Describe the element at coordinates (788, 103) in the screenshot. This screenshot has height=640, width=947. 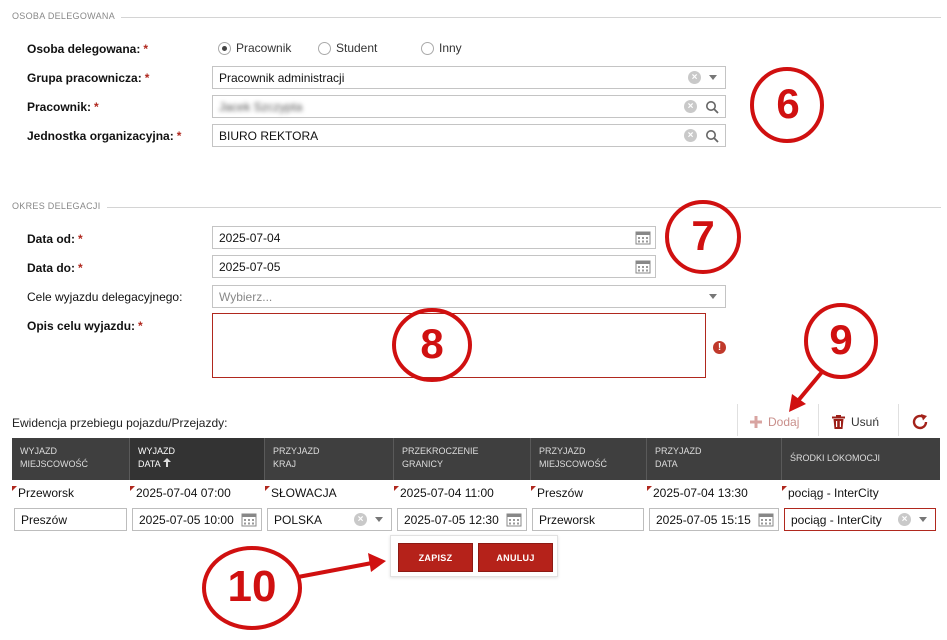
I see `annotation-label: 6` at that location.